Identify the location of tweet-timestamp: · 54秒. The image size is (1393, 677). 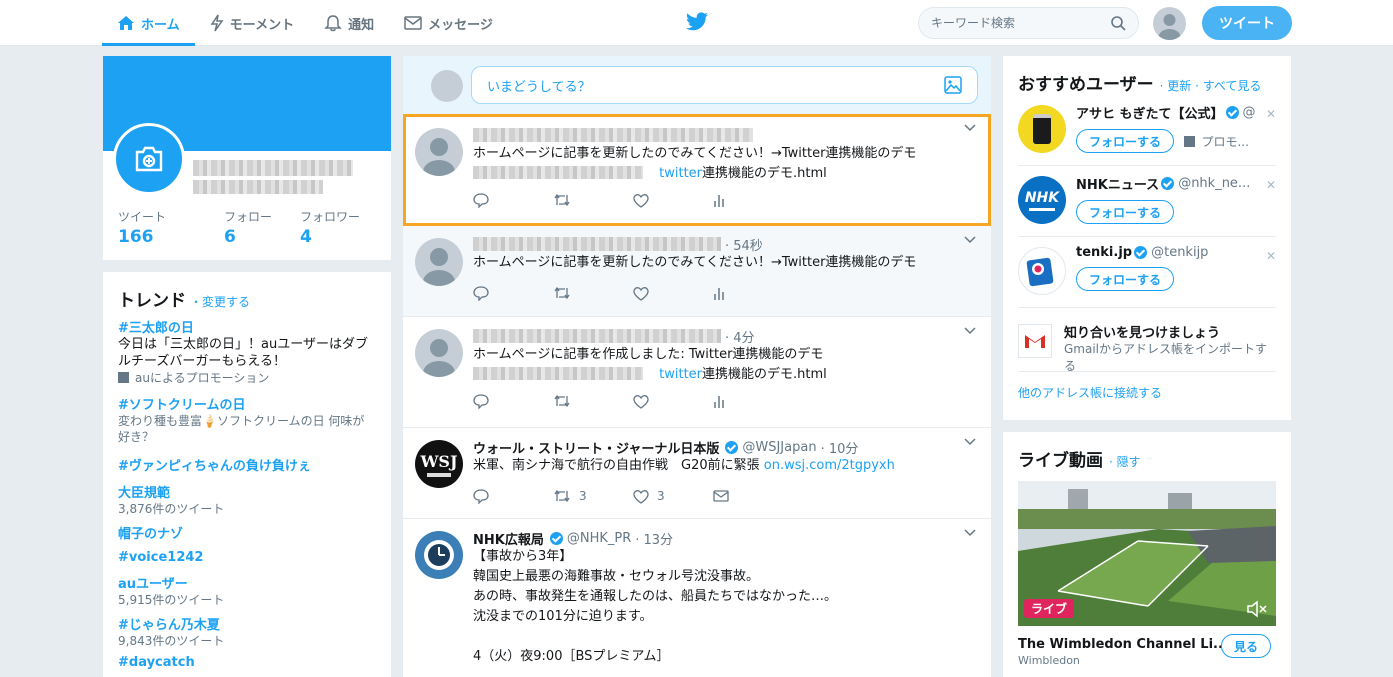
(744, 244).